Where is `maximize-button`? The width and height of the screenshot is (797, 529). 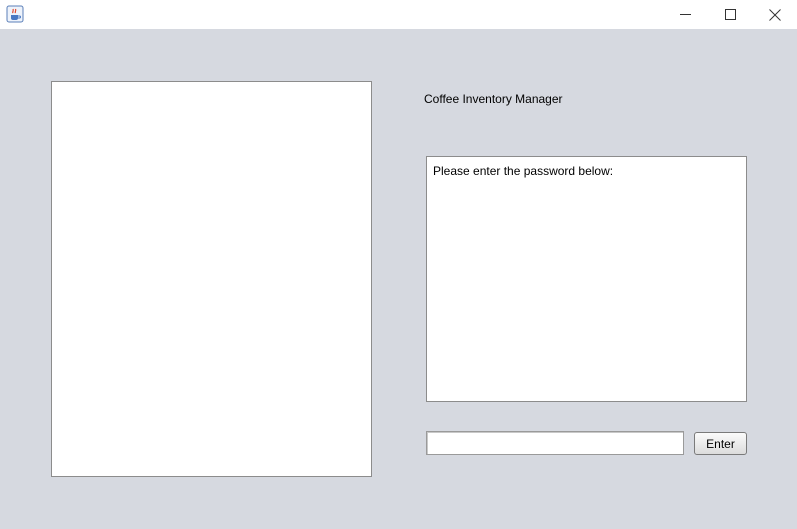
maximize-button is located at coordinates (730, 14).